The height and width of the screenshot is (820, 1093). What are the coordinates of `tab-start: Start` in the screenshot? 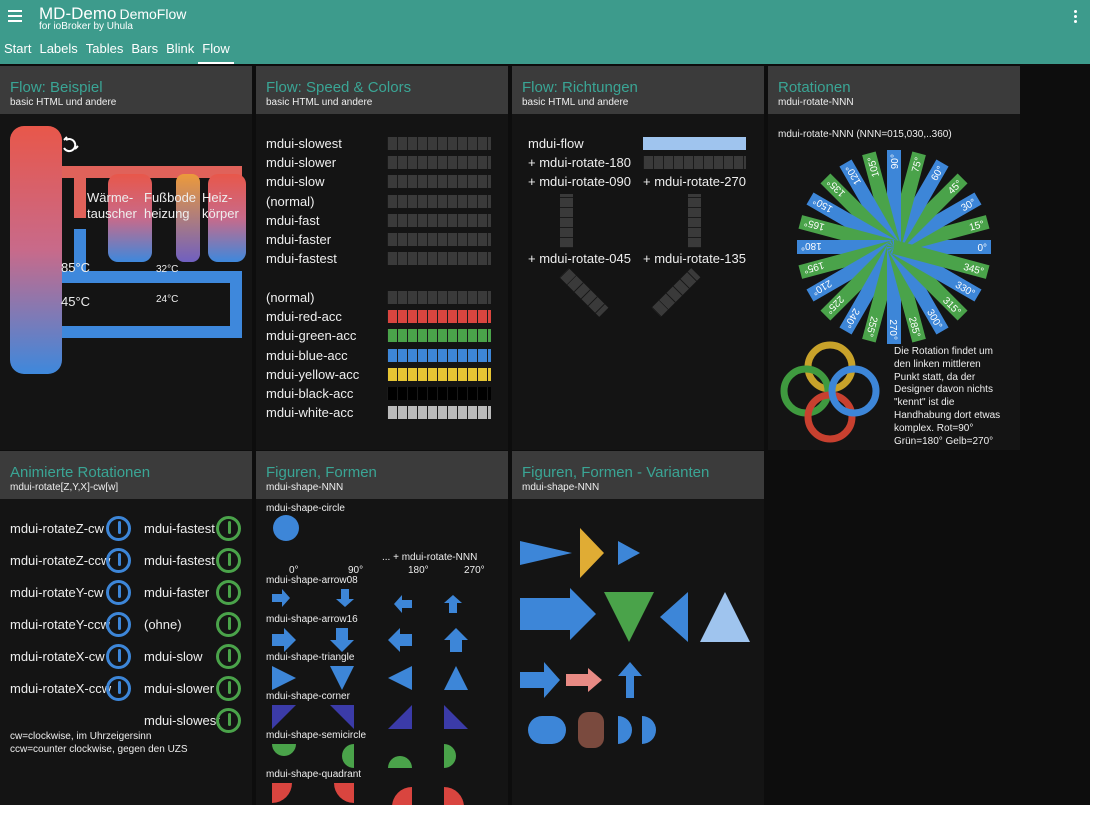 It's located at (17, 51).